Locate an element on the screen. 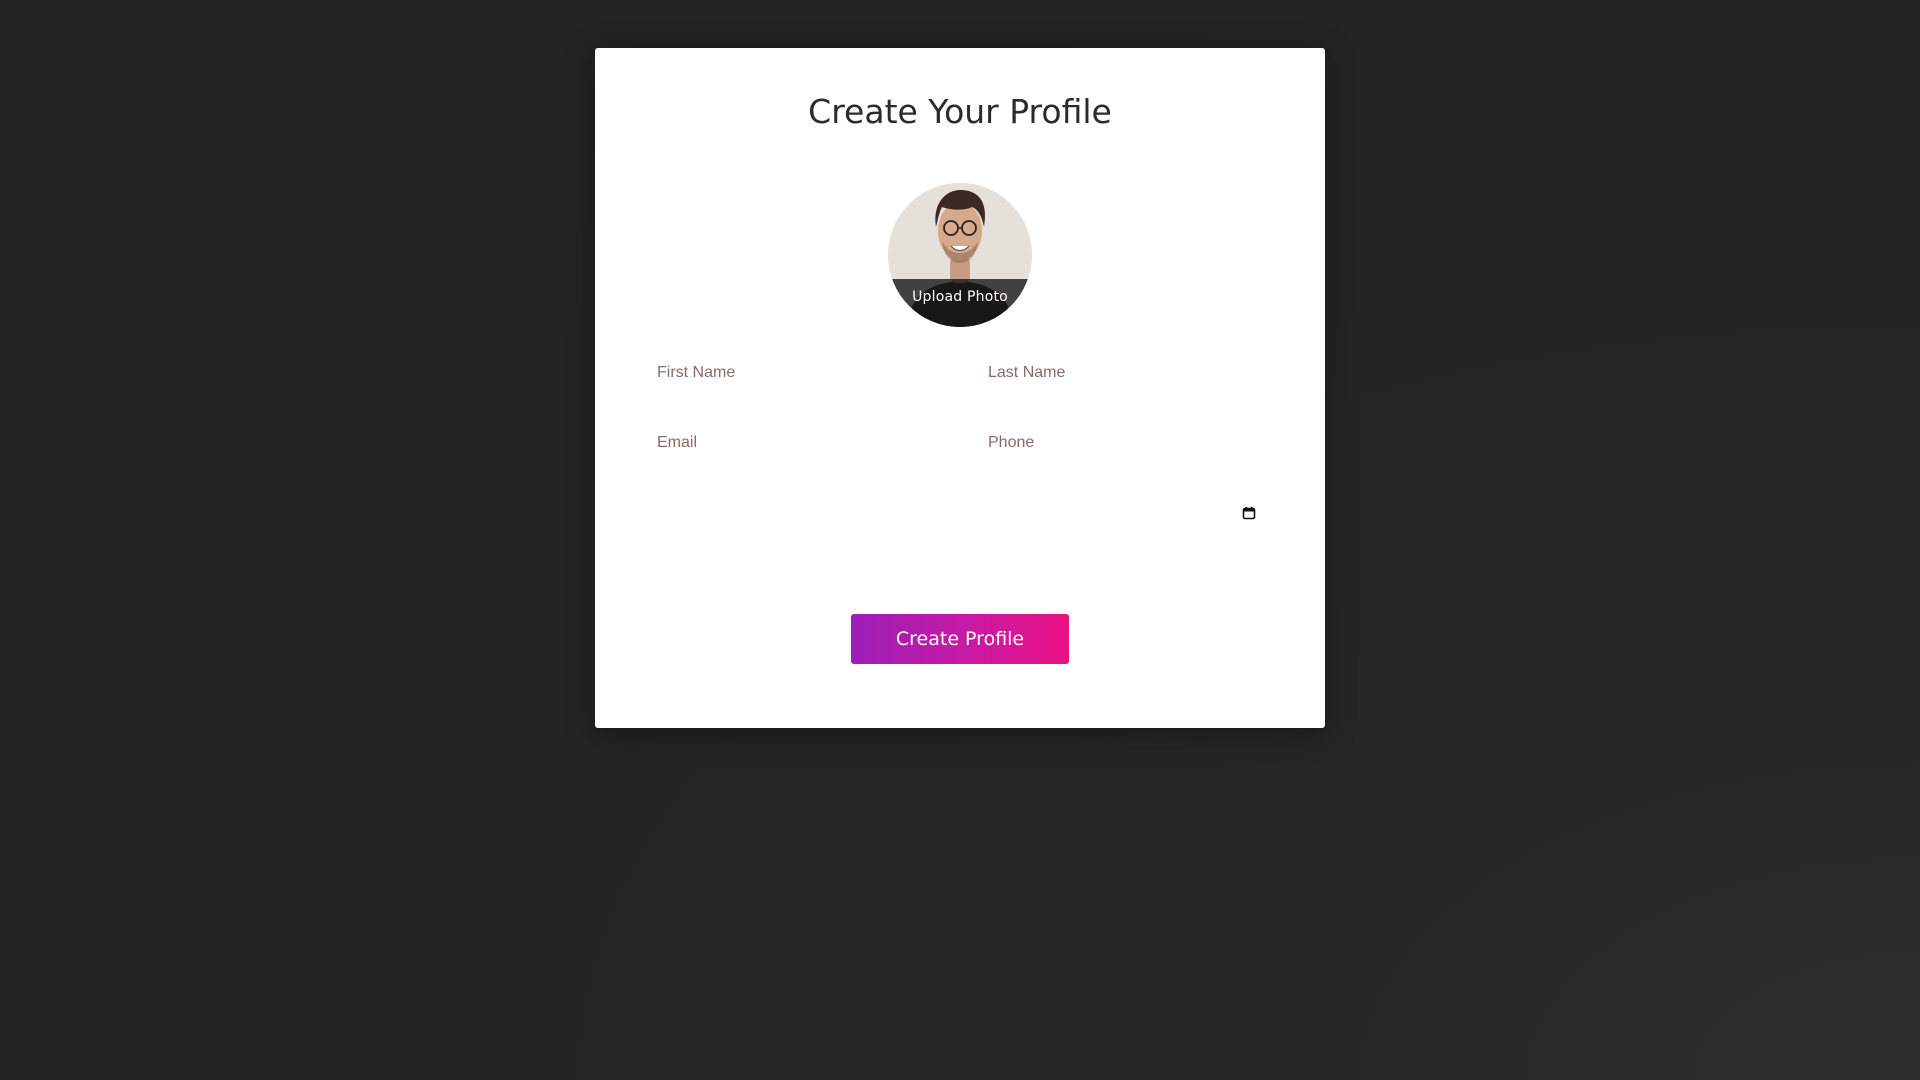 The width and height of the screenshot is (1920, 1080). phone-input is located at coordinates (1138, 443).